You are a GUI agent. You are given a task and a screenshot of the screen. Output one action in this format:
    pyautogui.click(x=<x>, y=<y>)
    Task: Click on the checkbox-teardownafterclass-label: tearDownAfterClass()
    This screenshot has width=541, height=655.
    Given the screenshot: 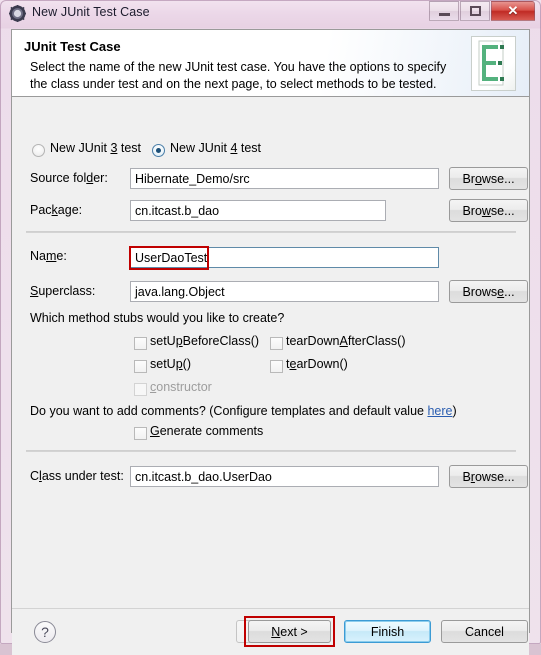 What is the action you would take?
    pyautogui.click(x=346, y=341)
    